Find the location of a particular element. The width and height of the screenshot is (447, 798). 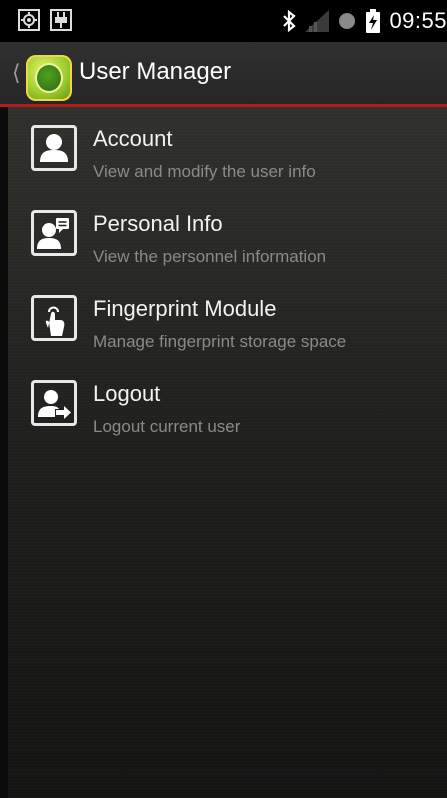

chevron-left-icon: ⟨ is located at coordinates (16, 73).